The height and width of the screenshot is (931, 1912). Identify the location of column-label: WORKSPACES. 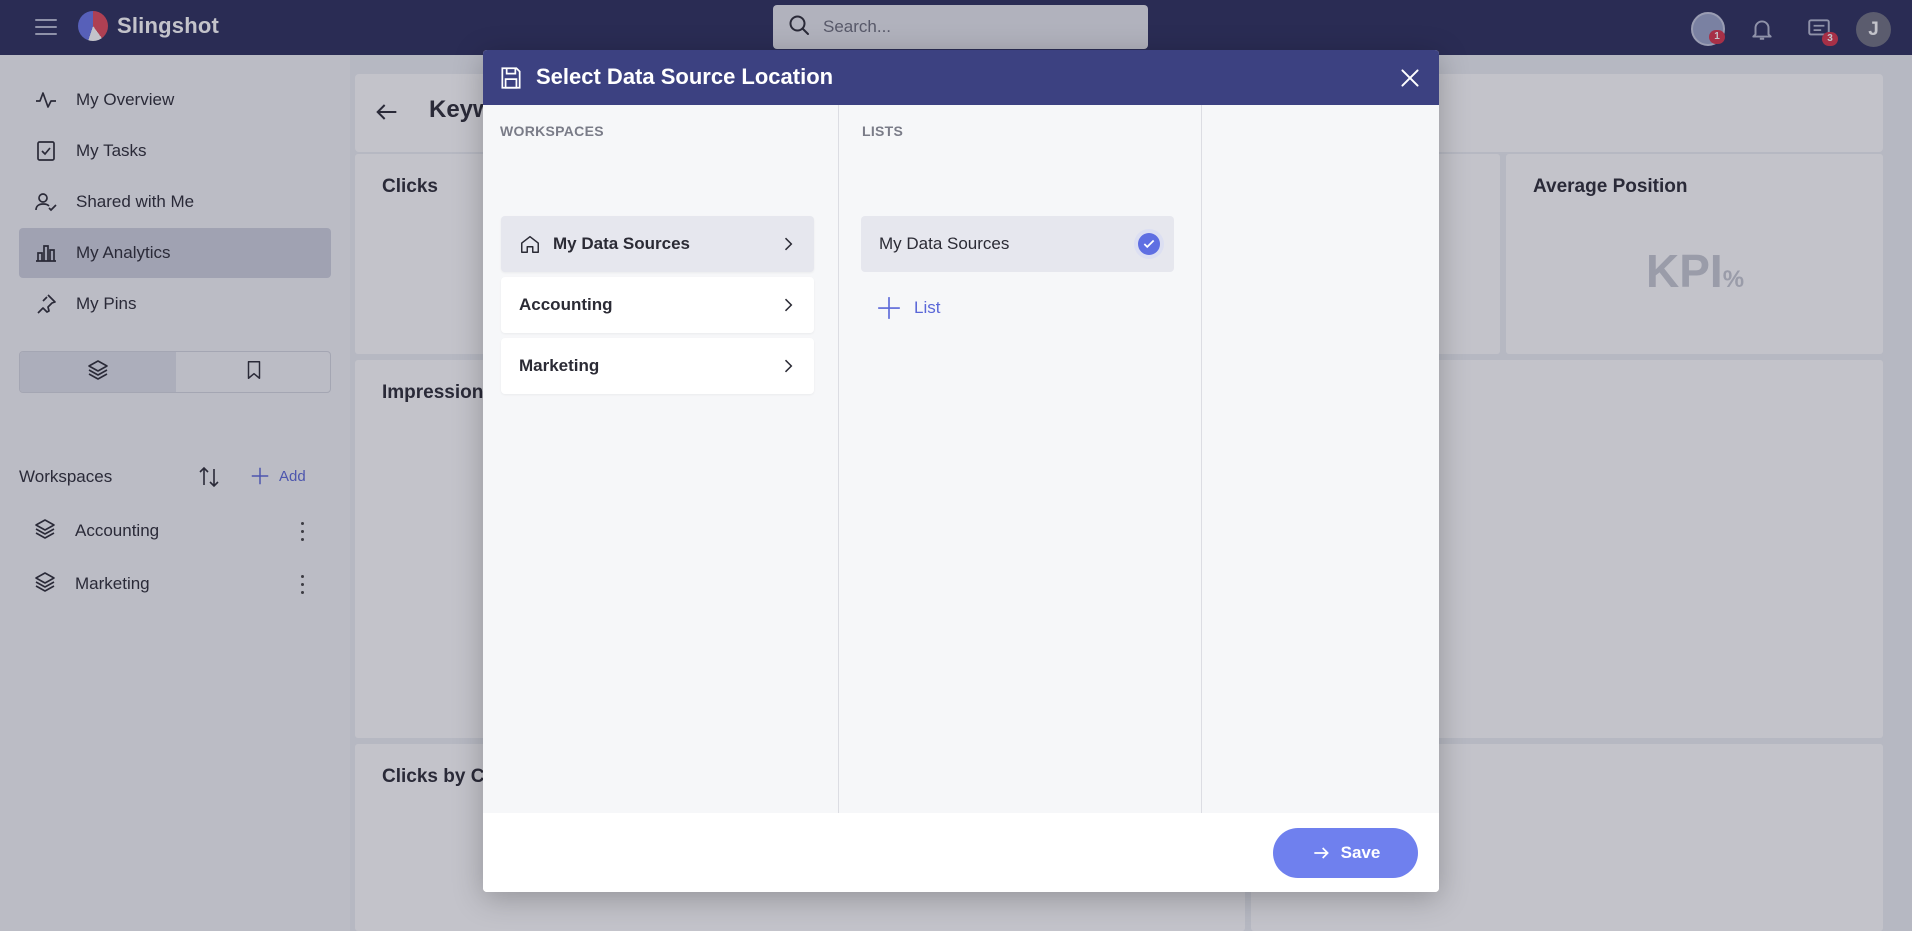
(552, 131).